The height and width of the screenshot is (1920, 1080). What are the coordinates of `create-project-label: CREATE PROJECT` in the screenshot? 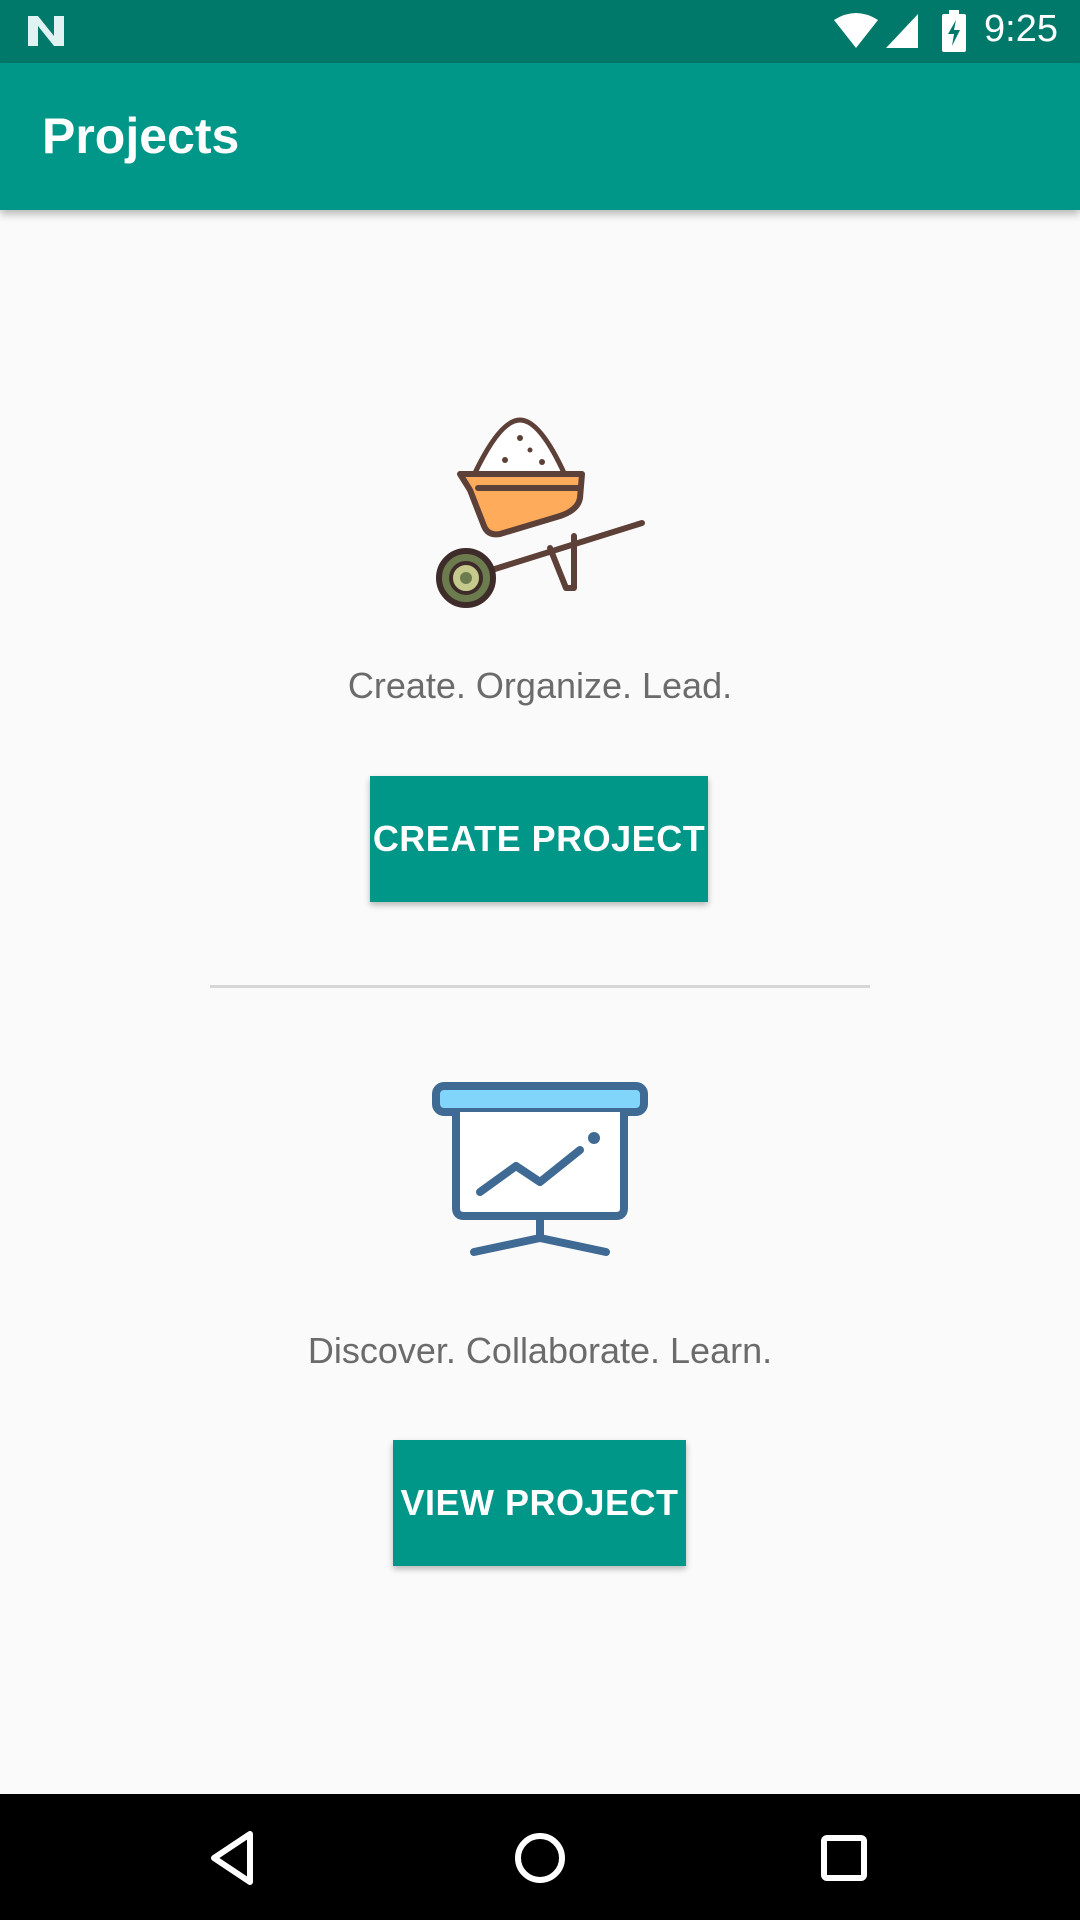 It's located at (539, 838).